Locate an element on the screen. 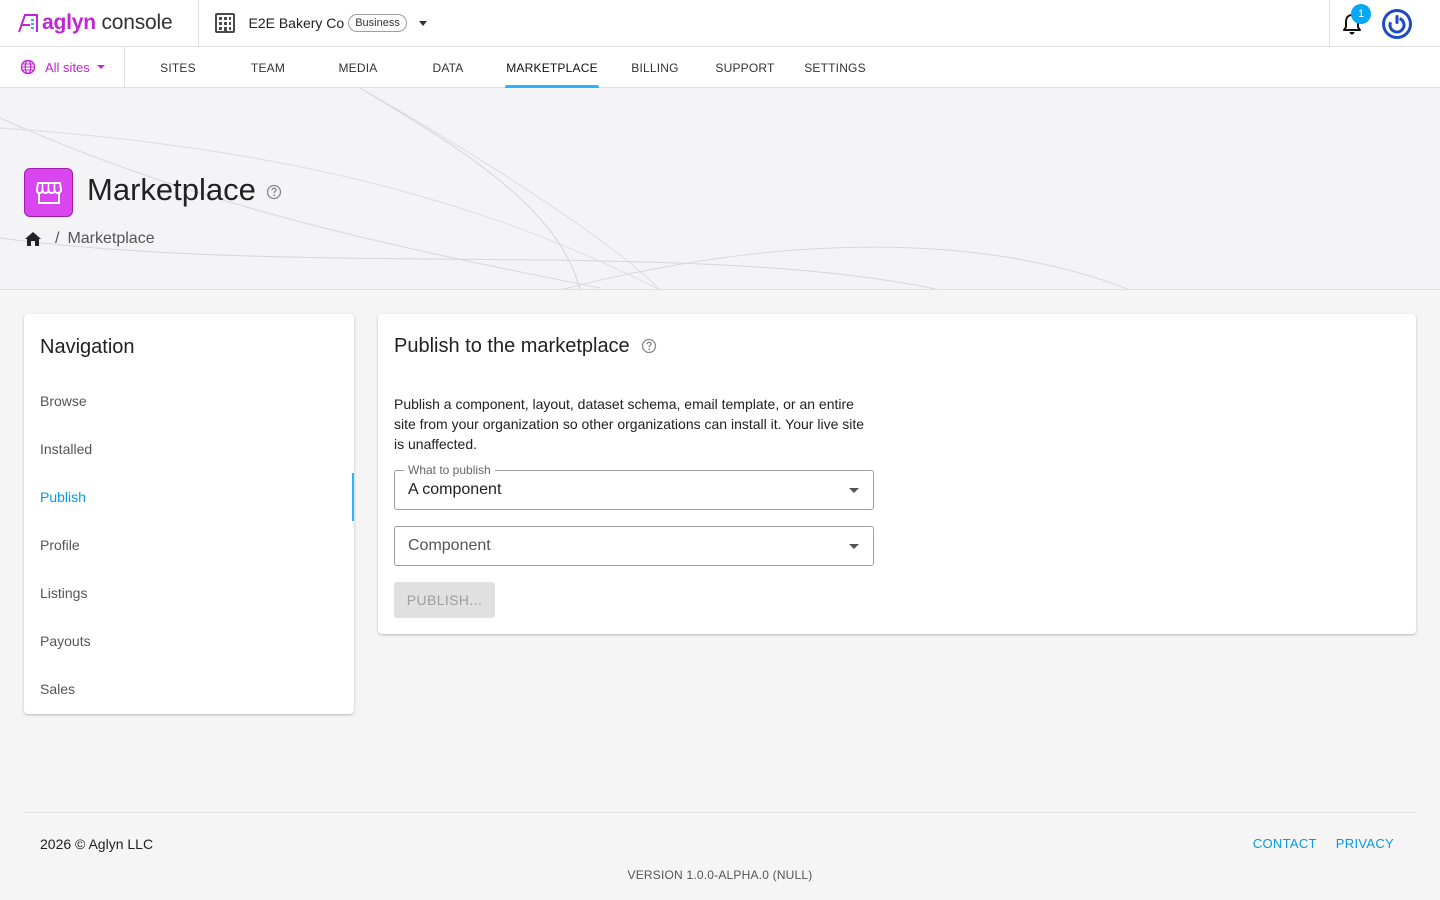 This screenshot has height=900, width=1440. tab-sites: SITES is located at coordinates (178, 67).